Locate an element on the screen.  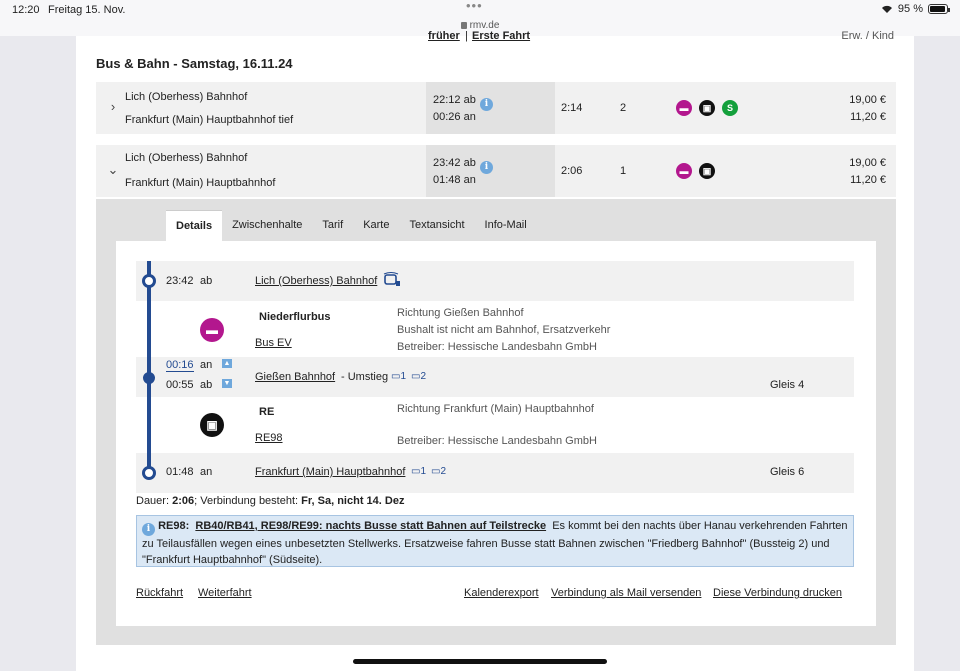
validity-days: Fr, Sa, nicht 14. Dez is located at coordinates (353, 501).